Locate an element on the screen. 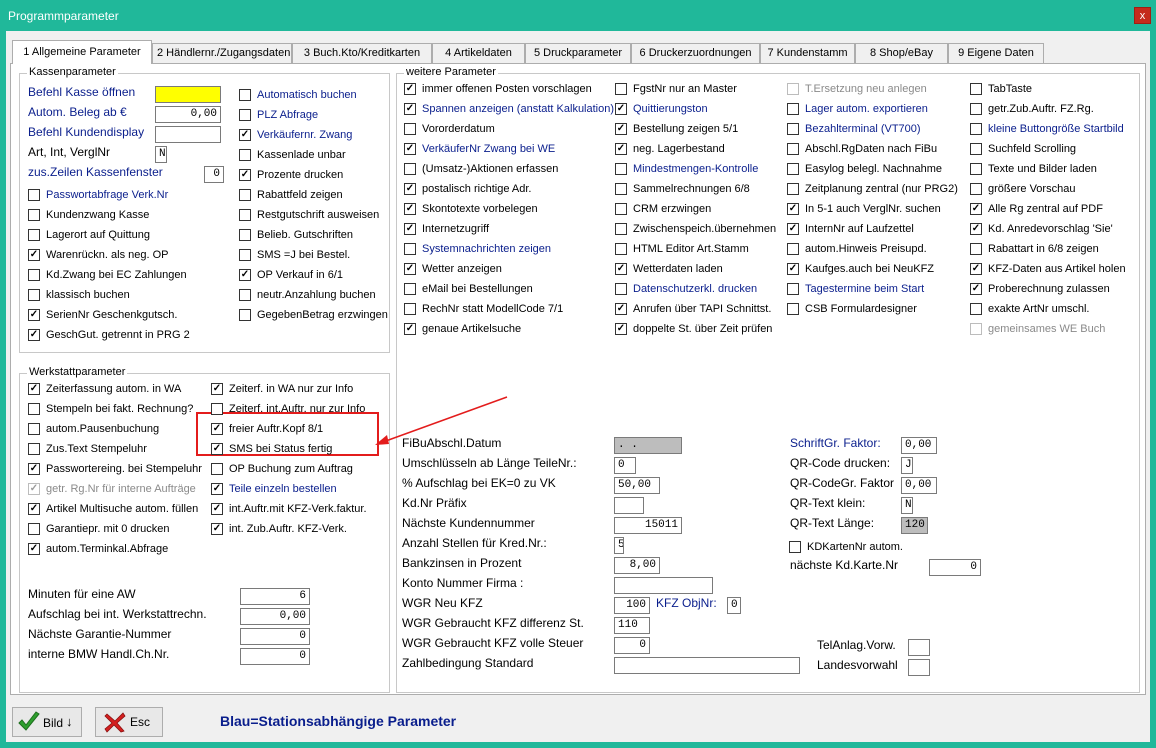 Image resolution: width=1156 pixels, height=748 pixels. input-weitere-fields-4-value: 15011 is located at coordinates (648, 525).